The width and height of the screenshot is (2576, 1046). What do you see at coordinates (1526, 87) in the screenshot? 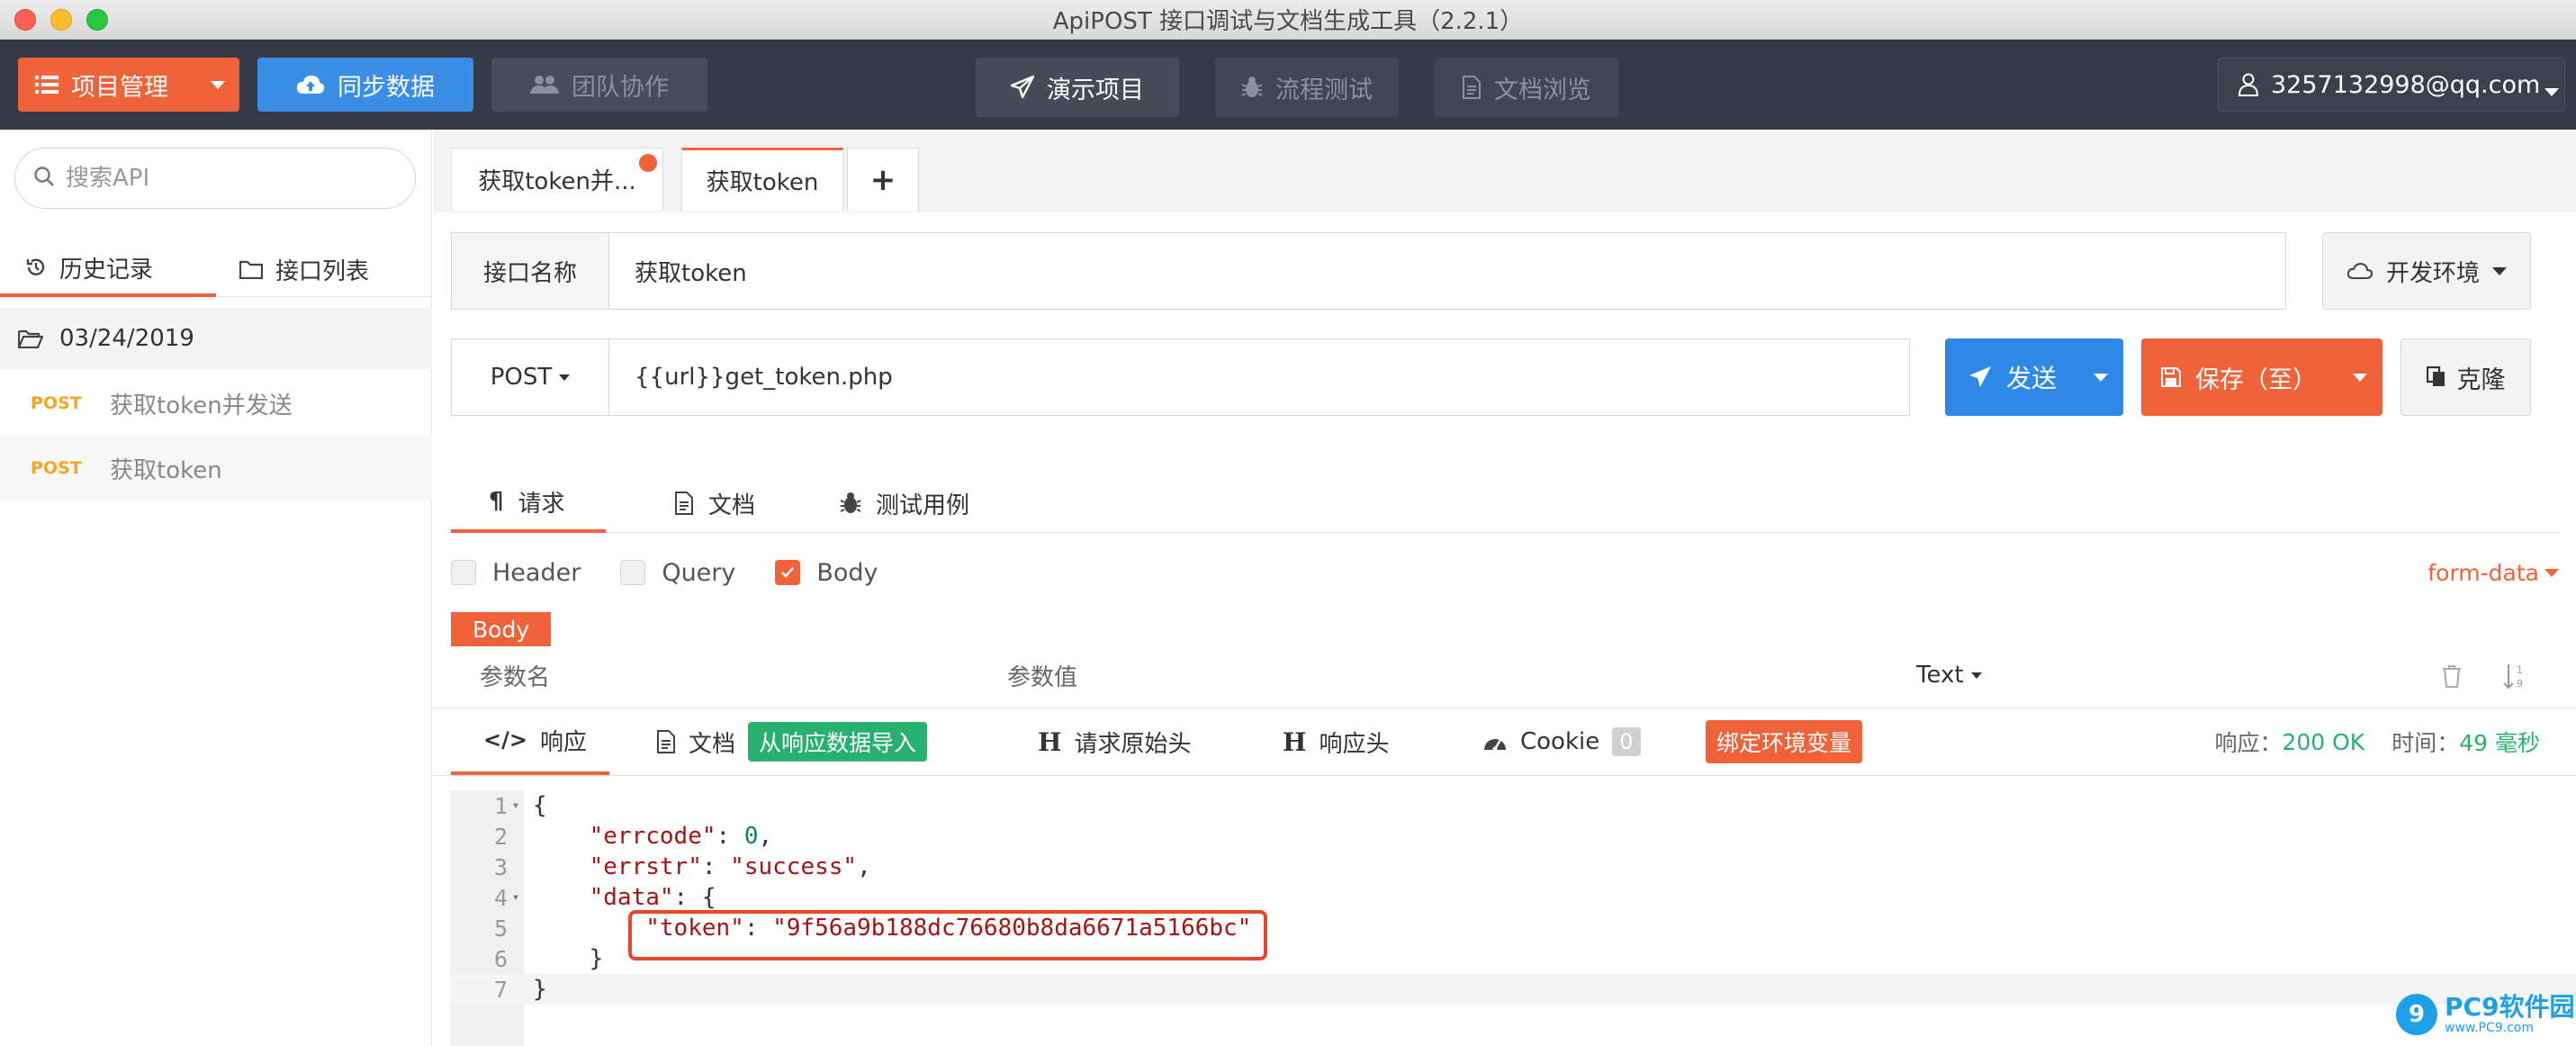
I see `doc-browse-button: 文档浏览` at bounding box center [1526, 87].